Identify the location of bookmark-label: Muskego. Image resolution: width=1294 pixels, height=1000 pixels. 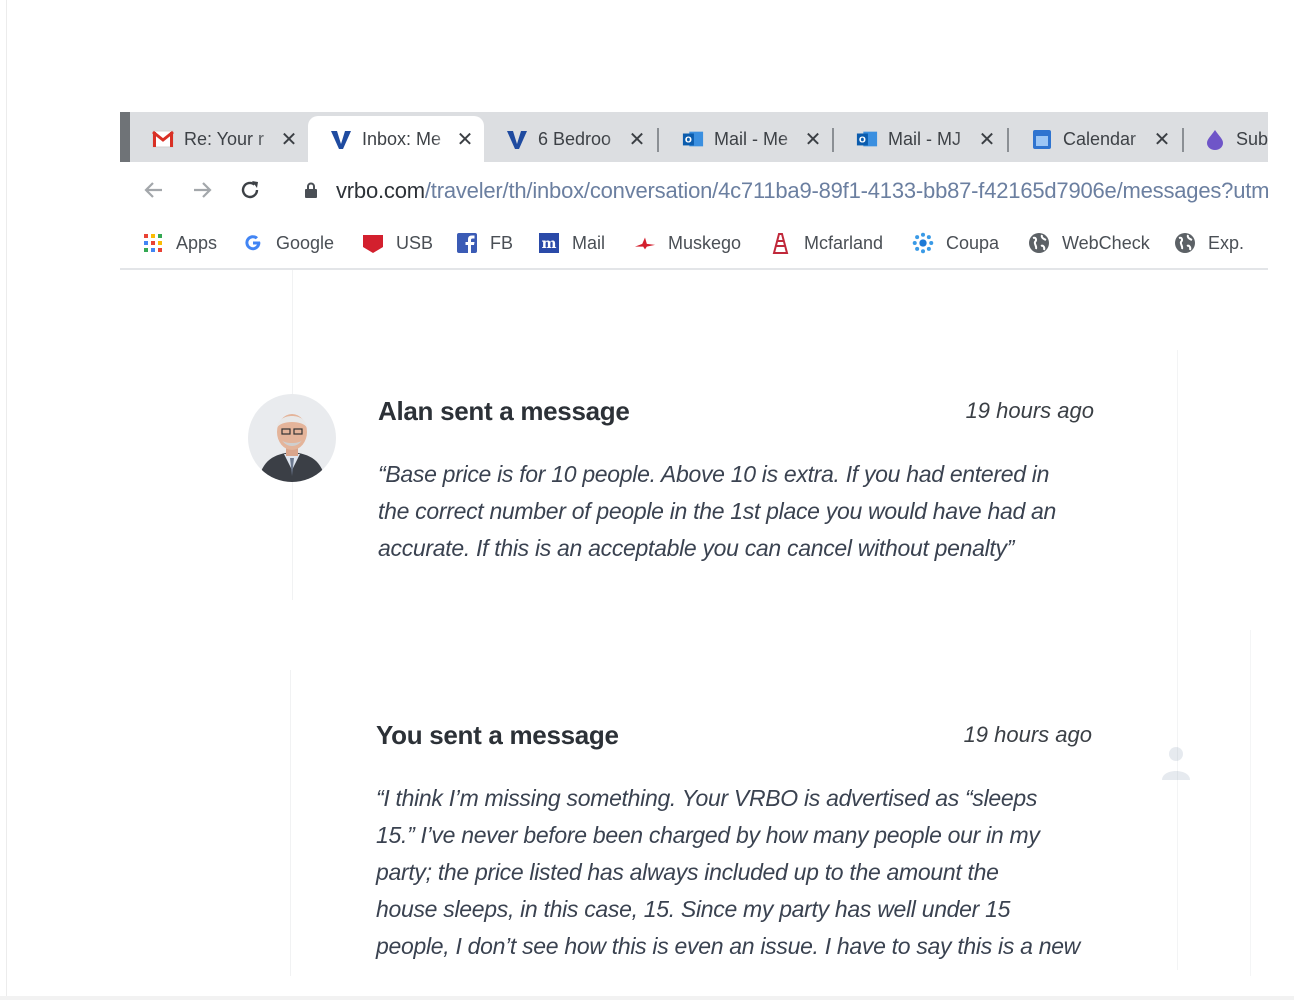
(705, 242).